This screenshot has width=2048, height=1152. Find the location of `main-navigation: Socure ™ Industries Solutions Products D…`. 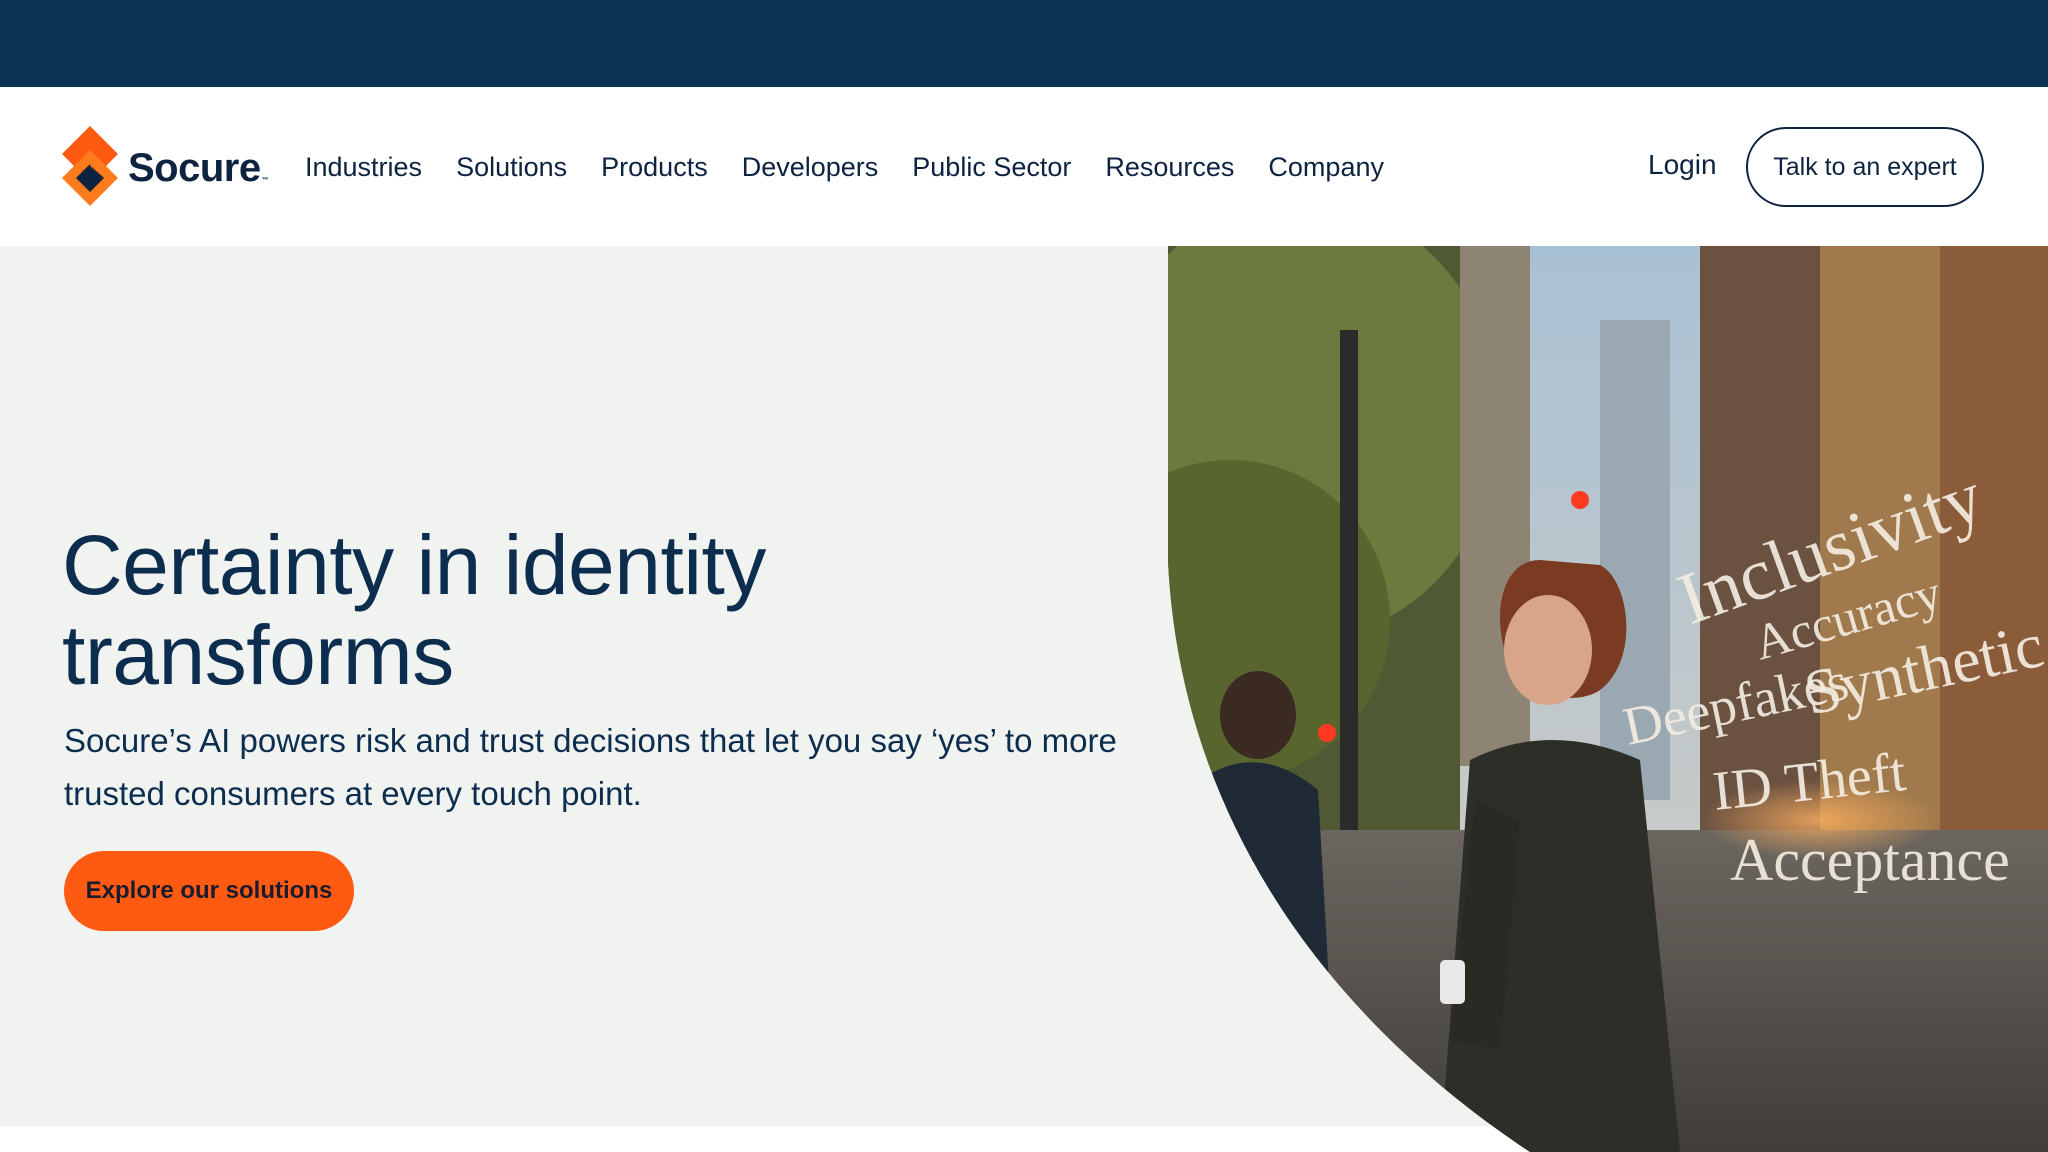

main-navigation: Socure ™ Industries Solutions Products D… is located at coordinates (1024, 166).